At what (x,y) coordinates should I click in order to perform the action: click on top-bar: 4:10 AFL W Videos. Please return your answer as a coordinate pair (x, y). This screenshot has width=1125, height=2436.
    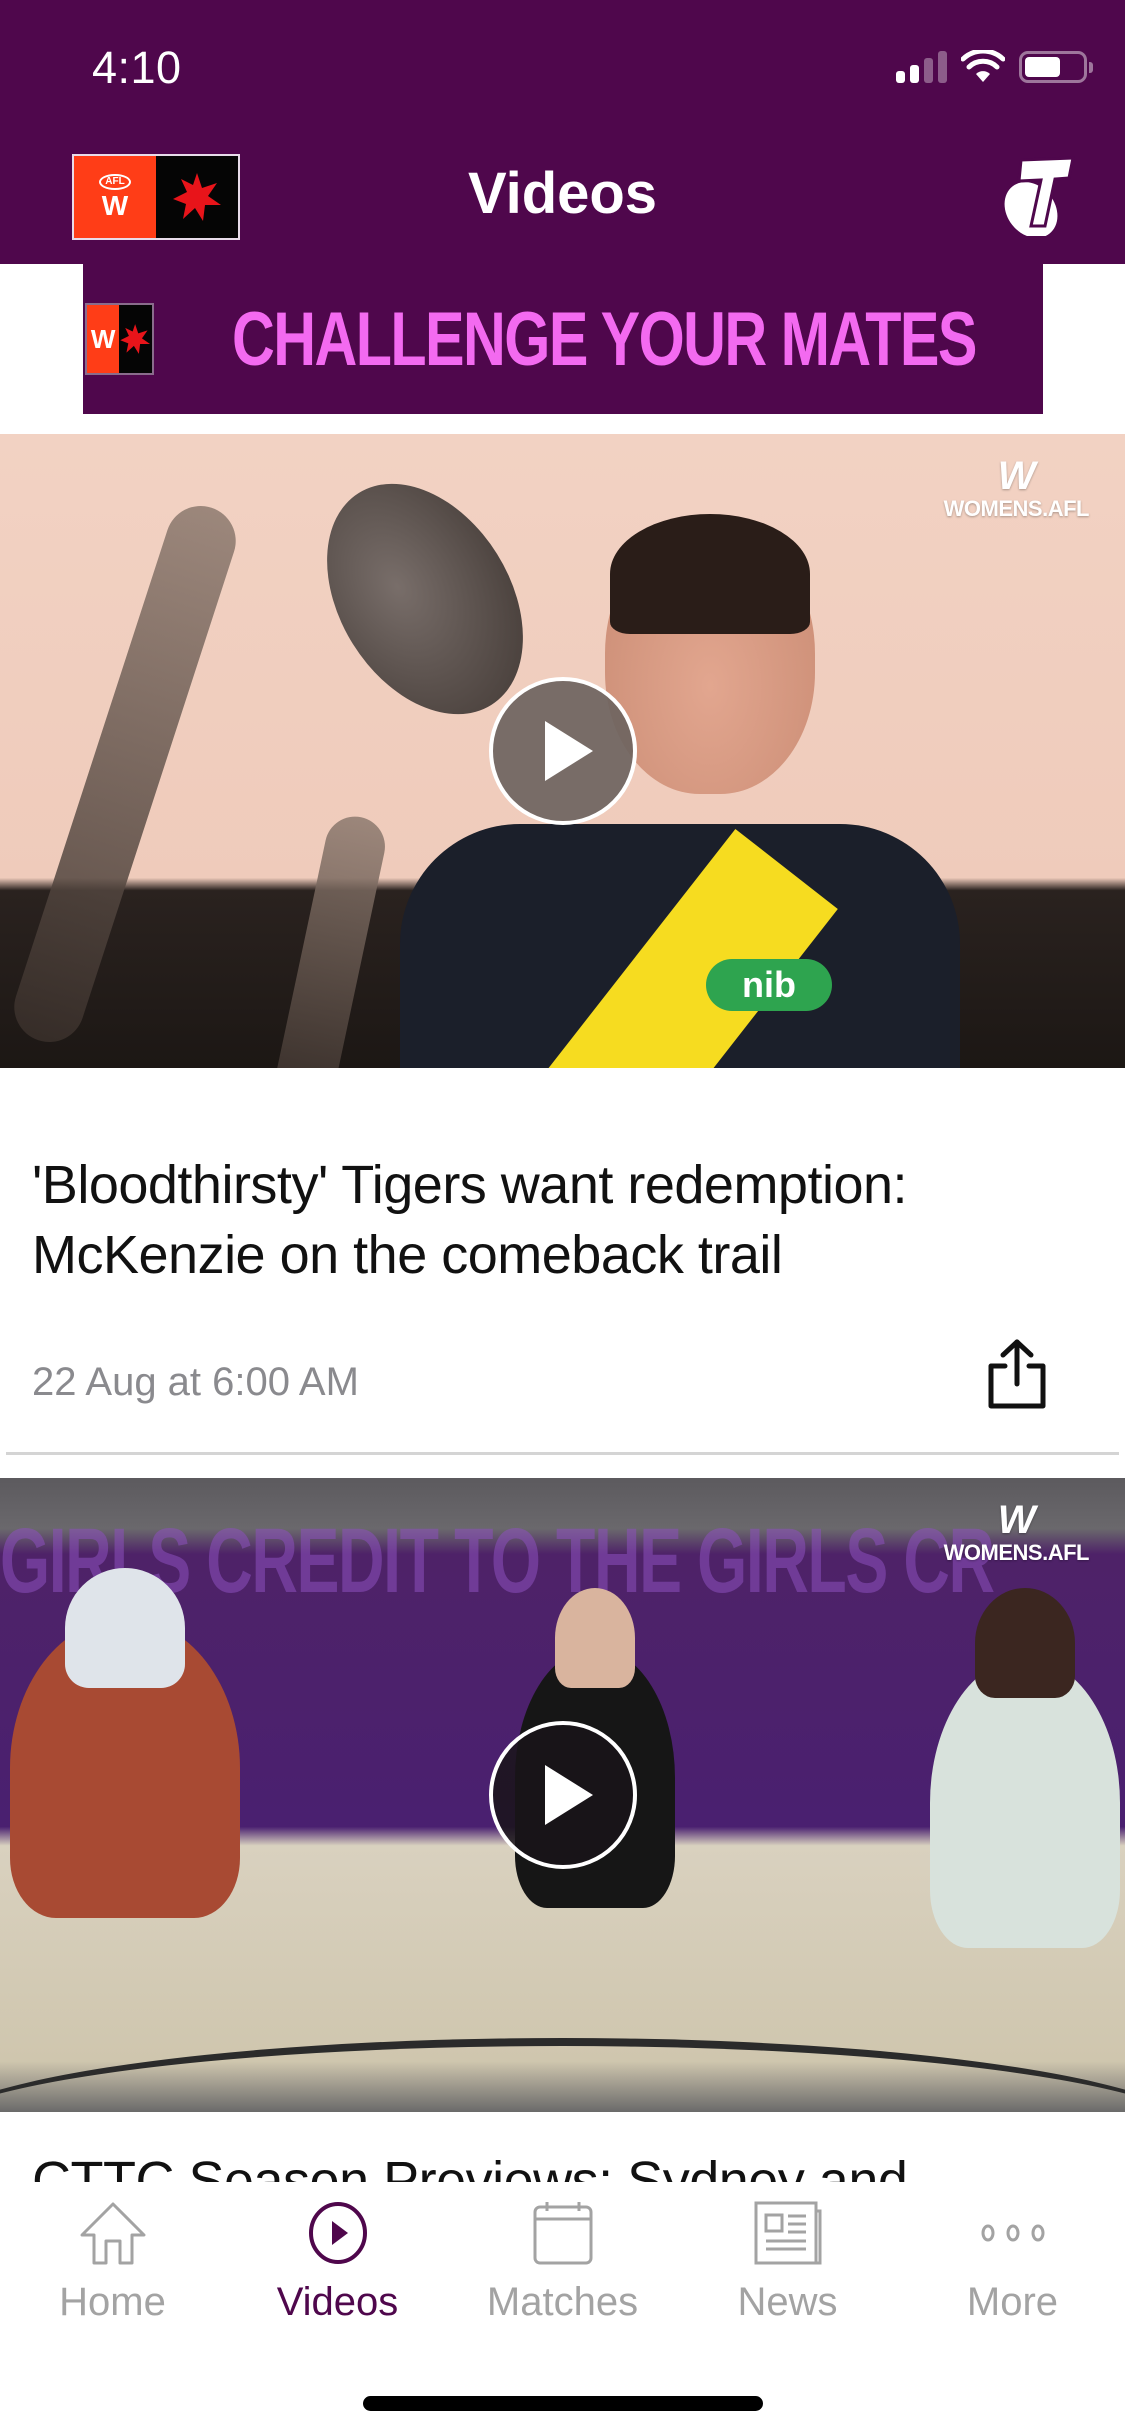
    Looking at the image, I should click on (562, 132).